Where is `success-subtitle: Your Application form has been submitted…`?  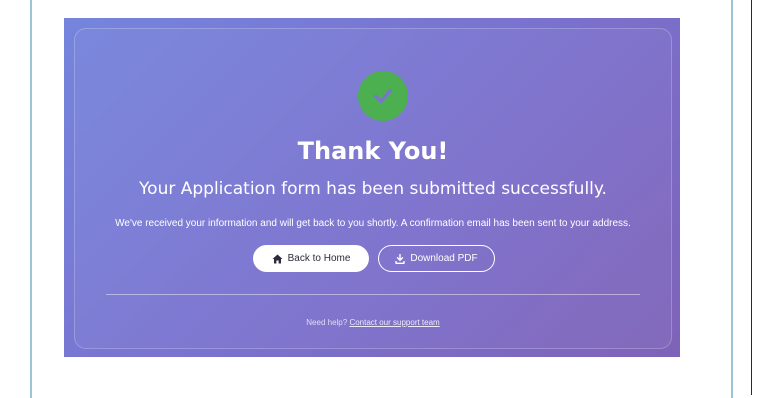 success-subtitle: Your Application form has been submitted… is located at coordinates (373, 189).